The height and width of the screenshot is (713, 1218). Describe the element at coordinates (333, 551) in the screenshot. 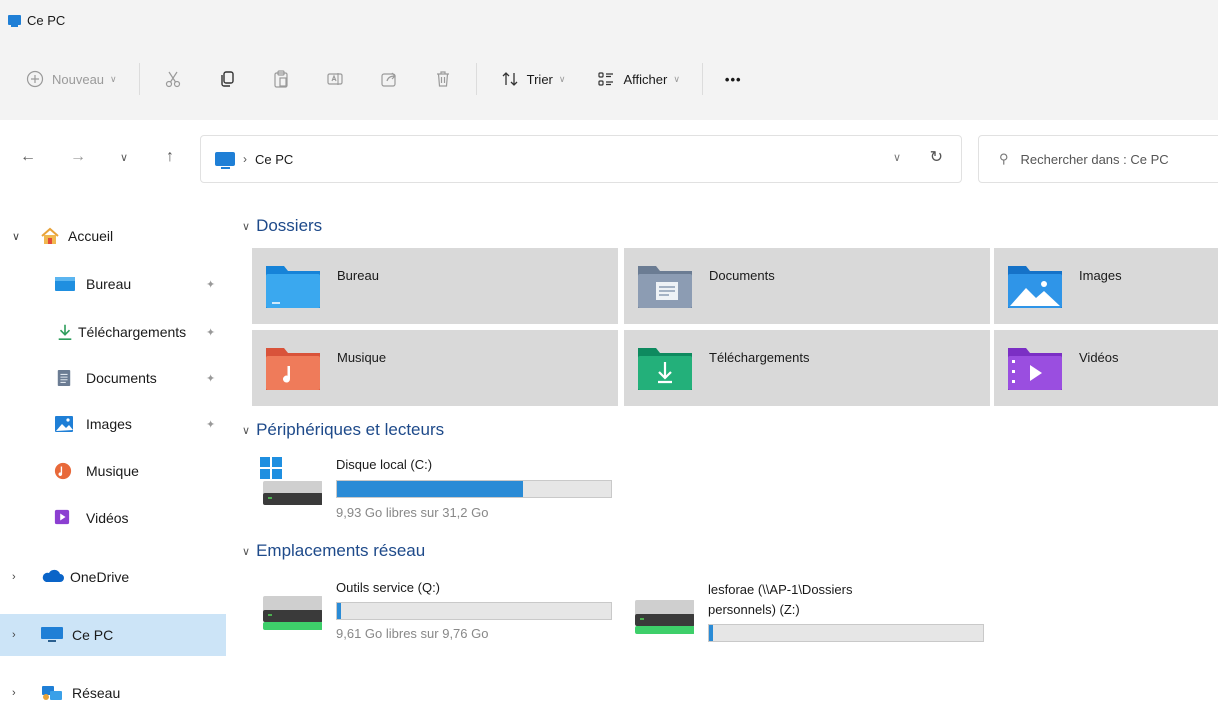

I see `section-header-network: ∨ Emplacements réseau` at that location.